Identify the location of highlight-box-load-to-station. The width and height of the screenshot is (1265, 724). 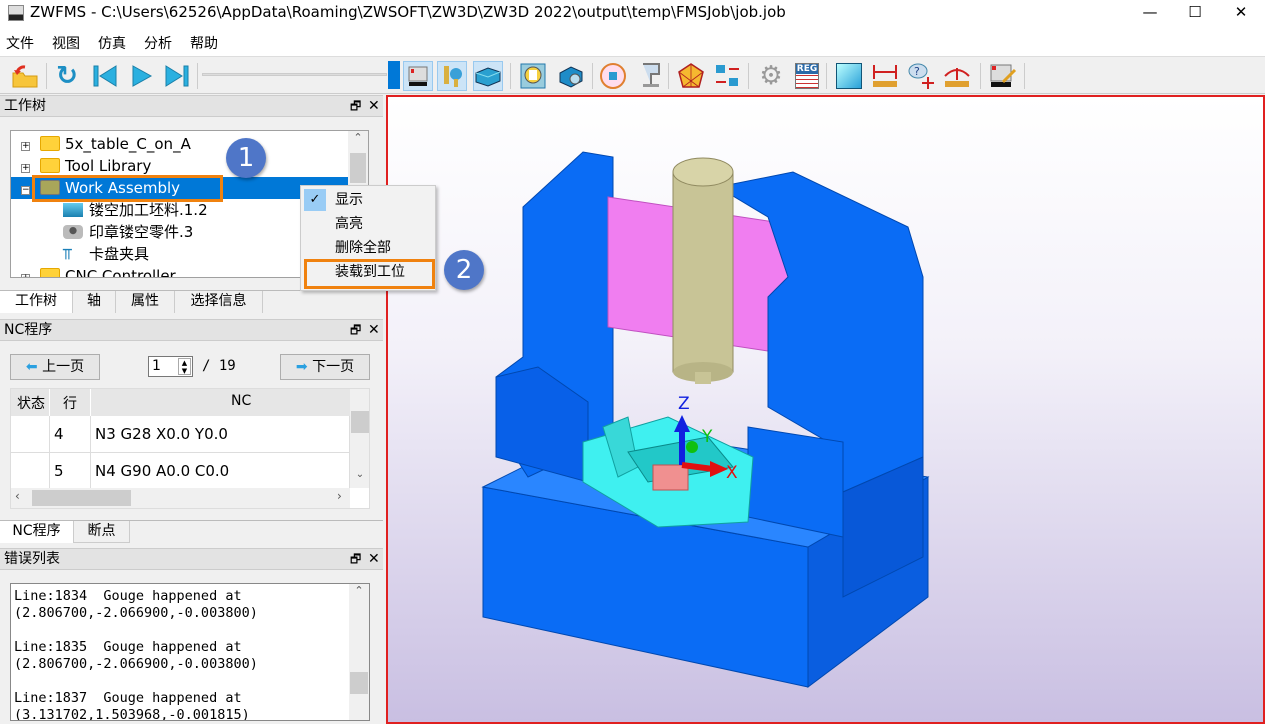
(369, 274).